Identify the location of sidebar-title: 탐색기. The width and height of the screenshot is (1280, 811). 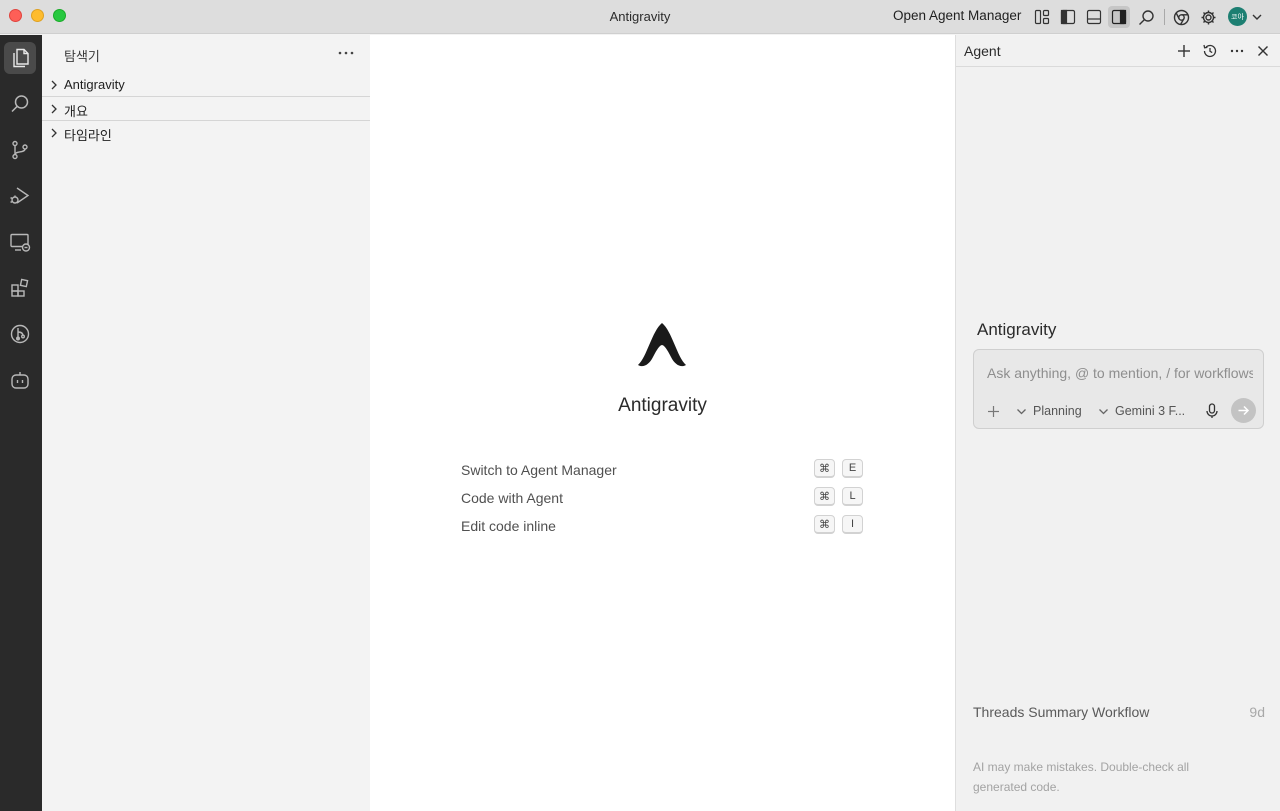
(82, 56).